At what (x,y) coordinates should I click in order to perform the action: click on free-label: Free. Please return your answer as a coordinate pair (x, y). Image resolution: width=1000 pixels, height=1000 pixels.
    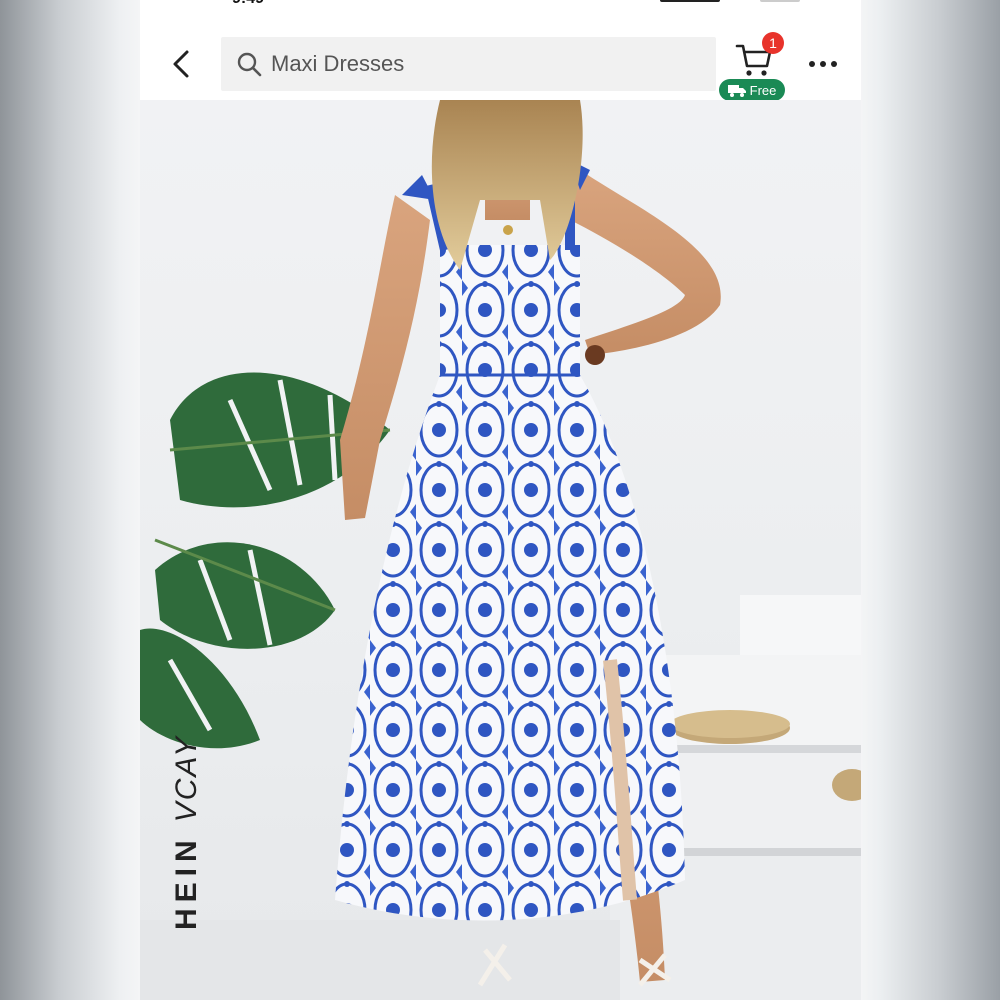
    Looking at the image, I should click on (763, 90).